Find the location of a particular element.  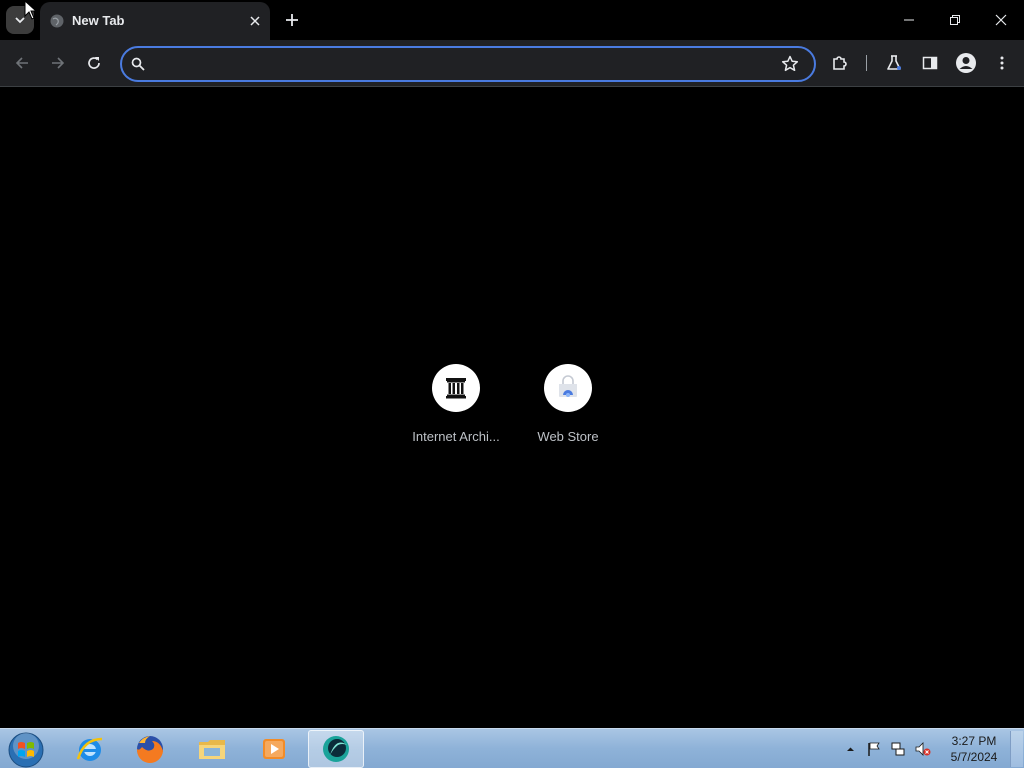

arrow-right-icon is located at coordinates (58, 63).